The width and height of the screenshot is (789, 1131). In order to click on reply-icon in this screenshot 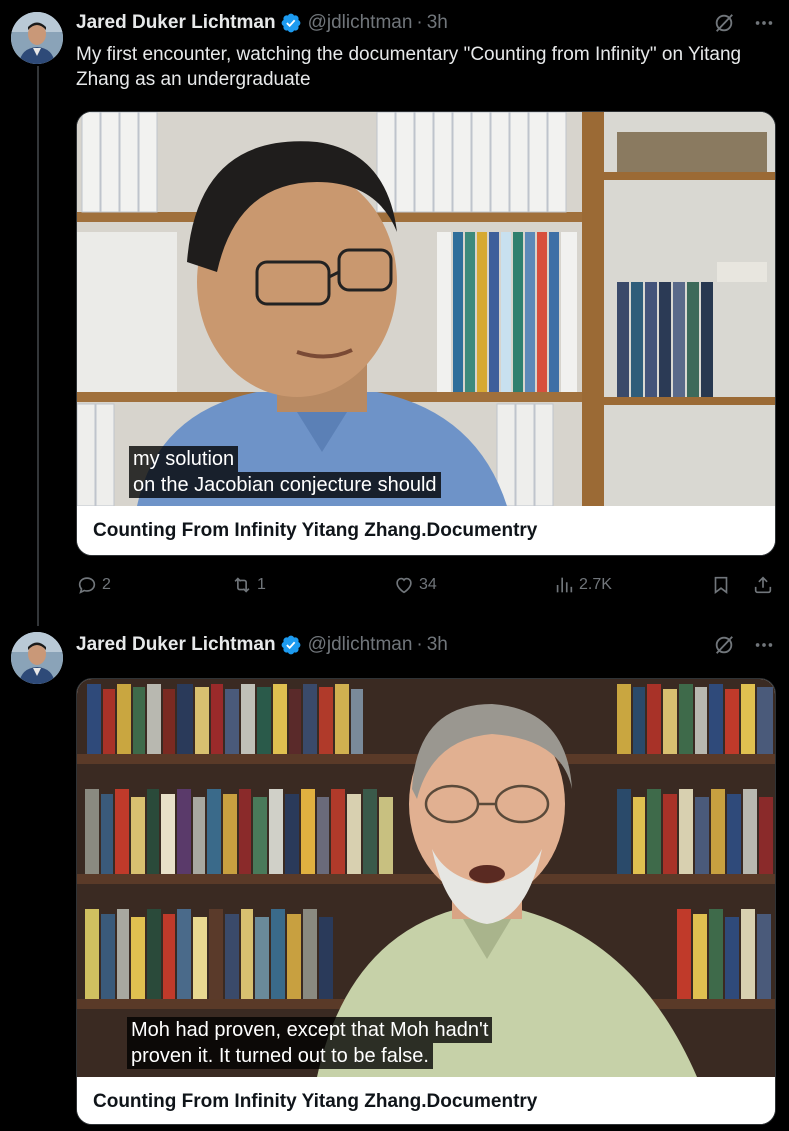, I will do `click(87, 585)`.